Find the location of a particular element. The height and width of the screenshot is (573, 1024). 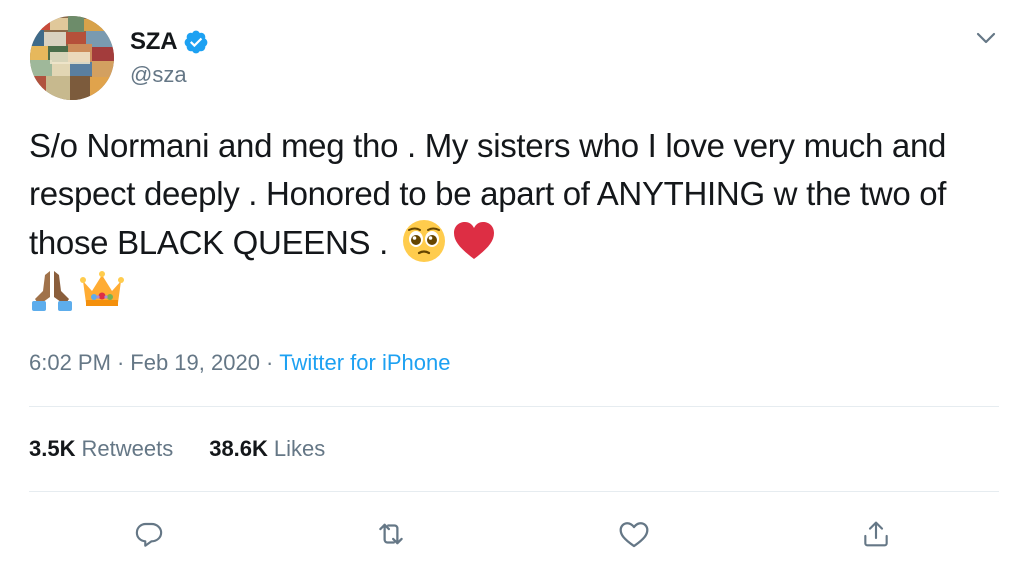

display-name: SZA is located at coordinates (154, 42).